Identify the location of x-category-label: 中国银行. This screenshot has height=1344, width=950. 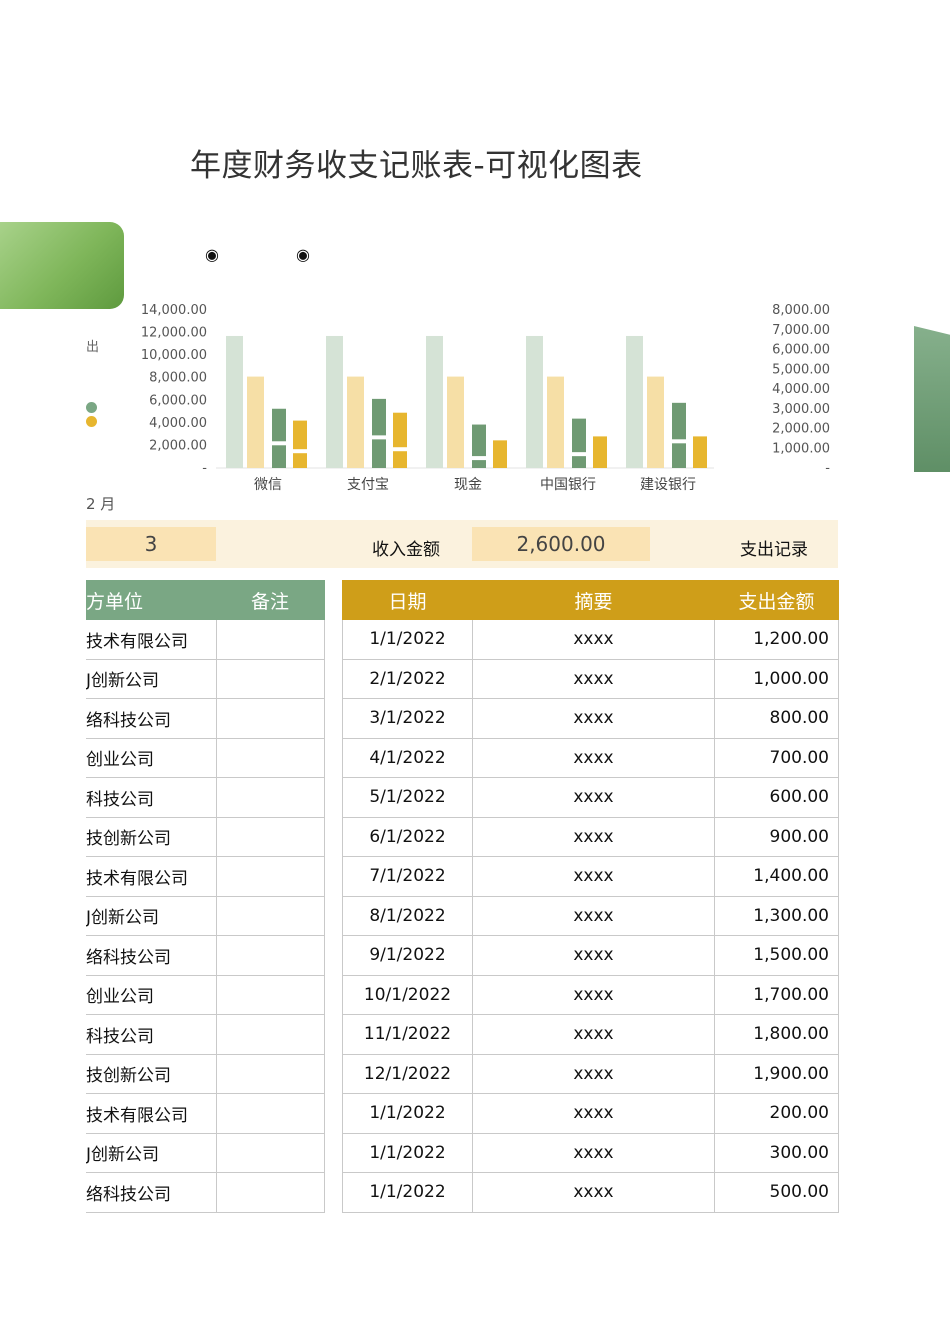
(568, 485).